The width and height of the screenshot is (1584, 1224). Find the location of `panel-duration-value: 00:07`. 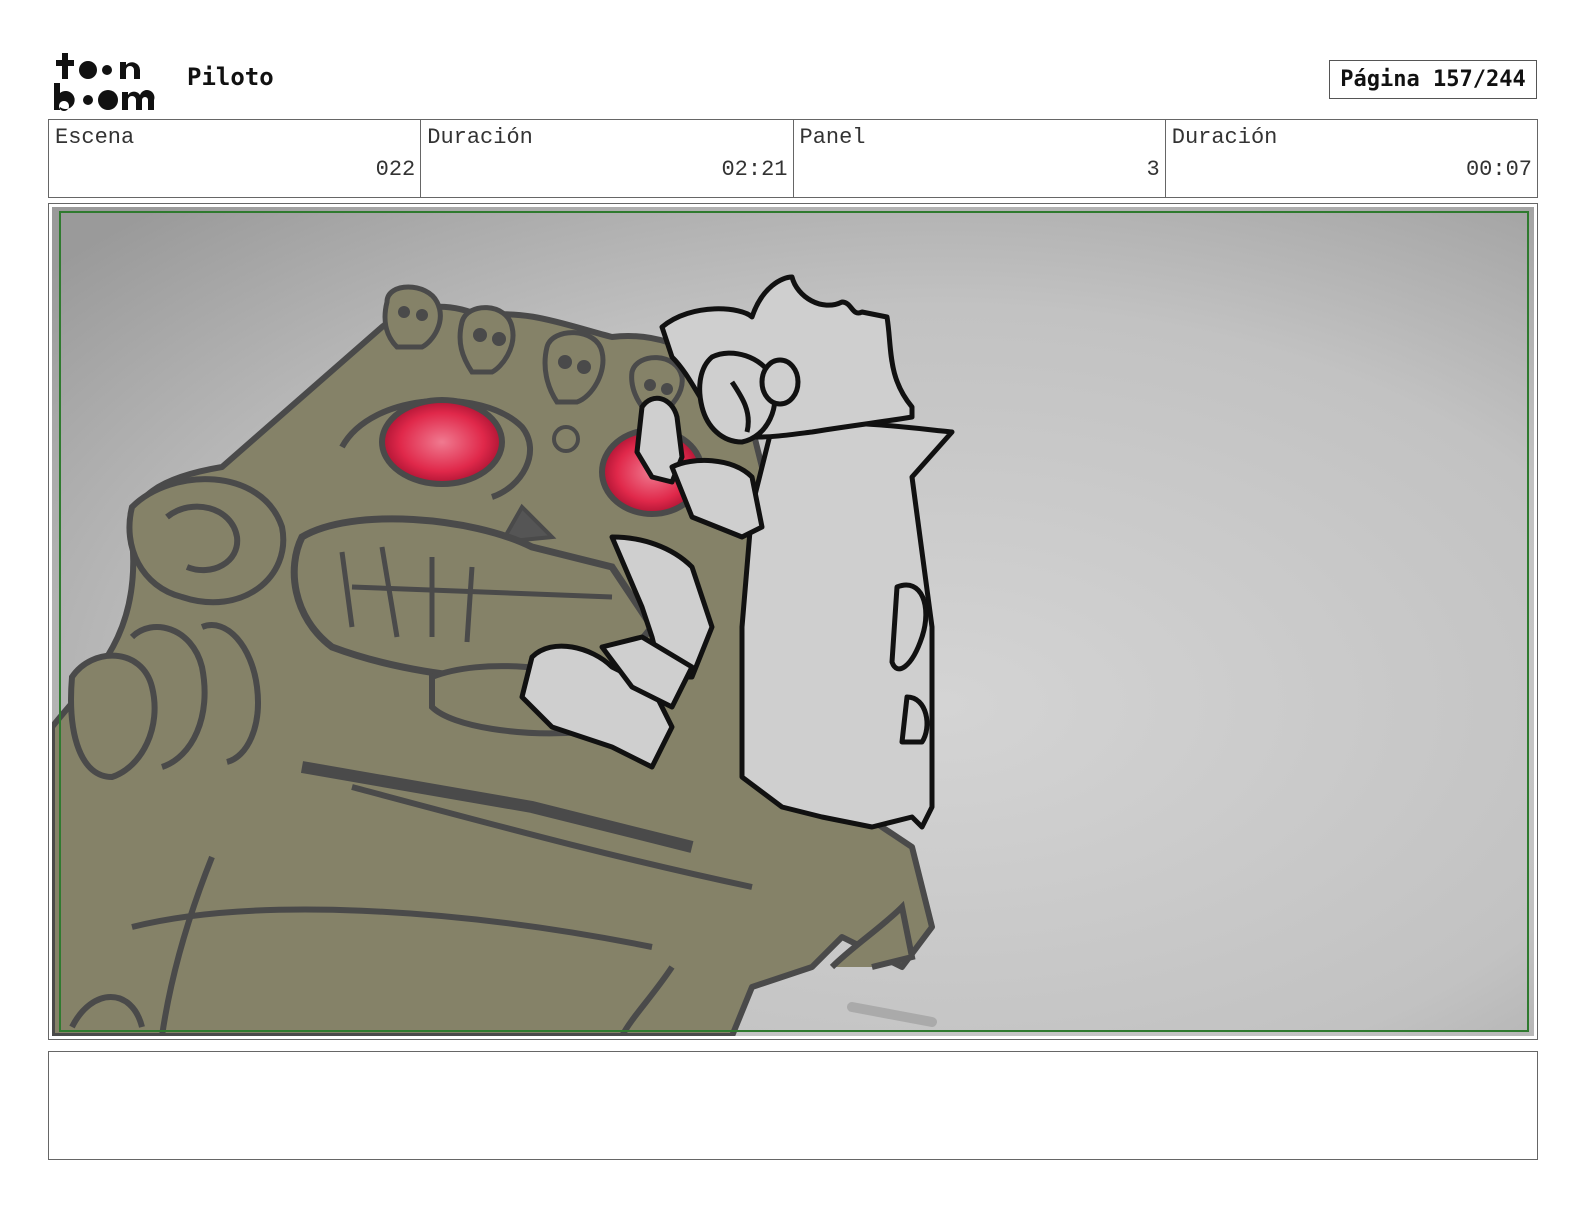

panel-duration-value: 00:07 is located at coordinates (1498, 169).